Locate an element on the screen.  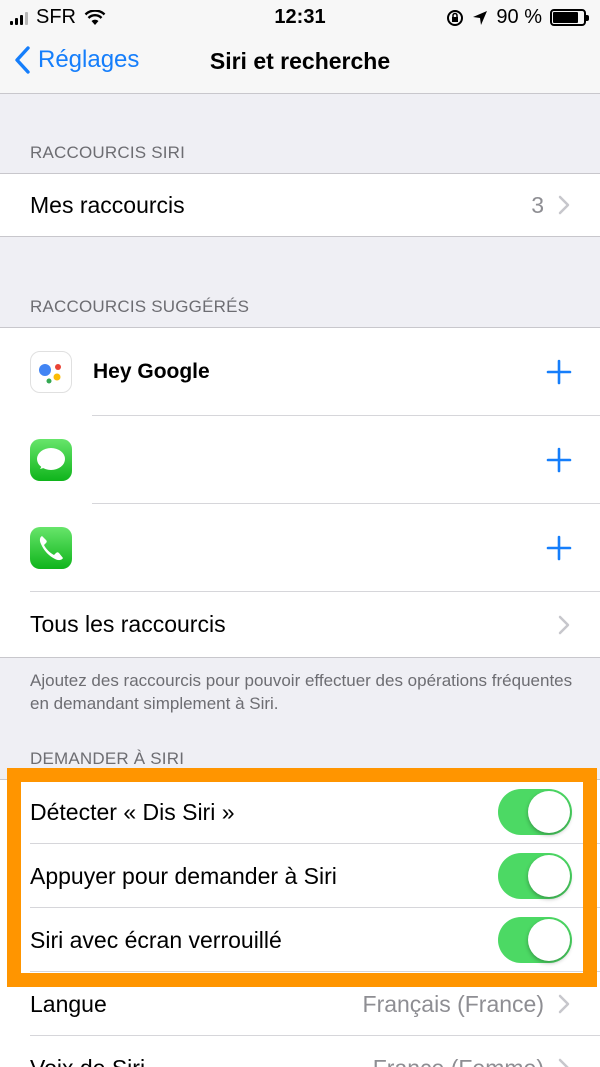
shortcuts-group: Mes raccourcis 3 is located at coordinates (300, 205).